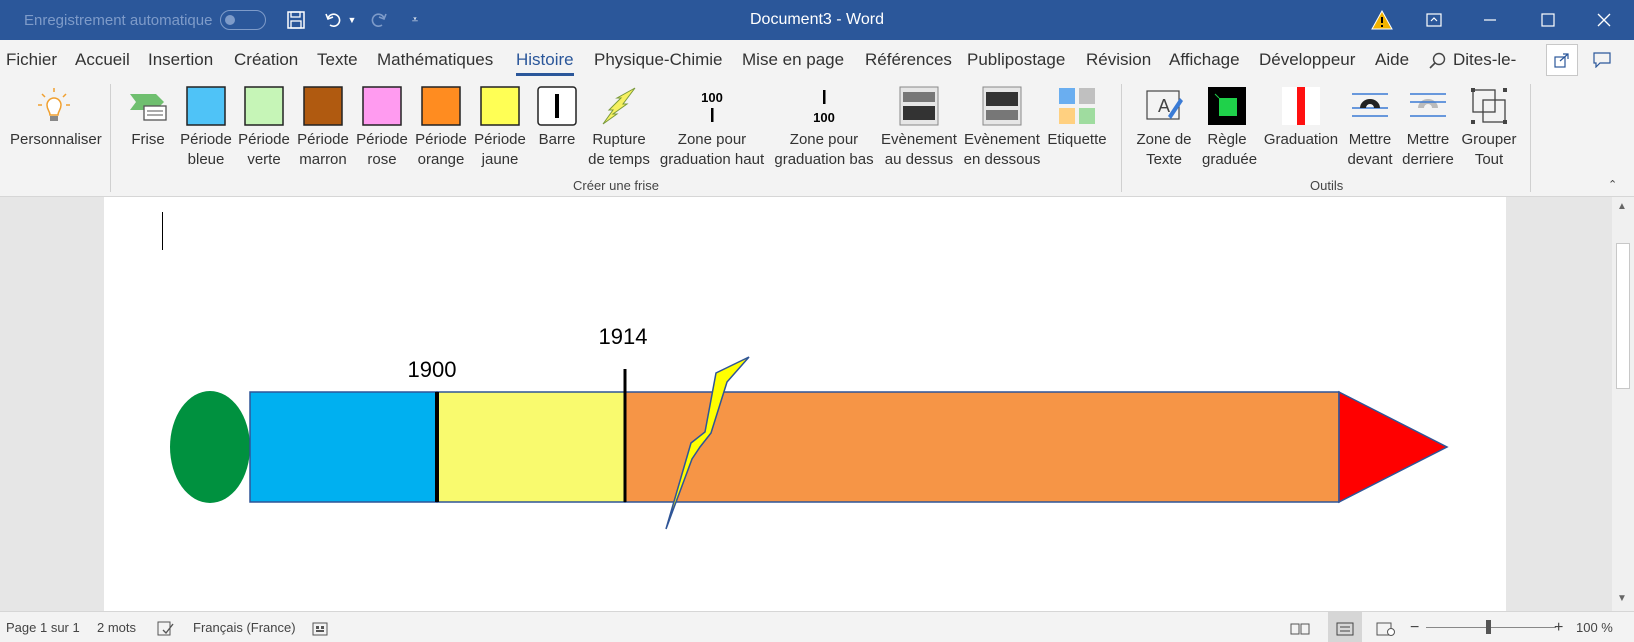  What do you see at coordinates (56, 118) in the screenshot?
I see `personnaliser-button: Personnaliser` at bounding box center [56, 118].